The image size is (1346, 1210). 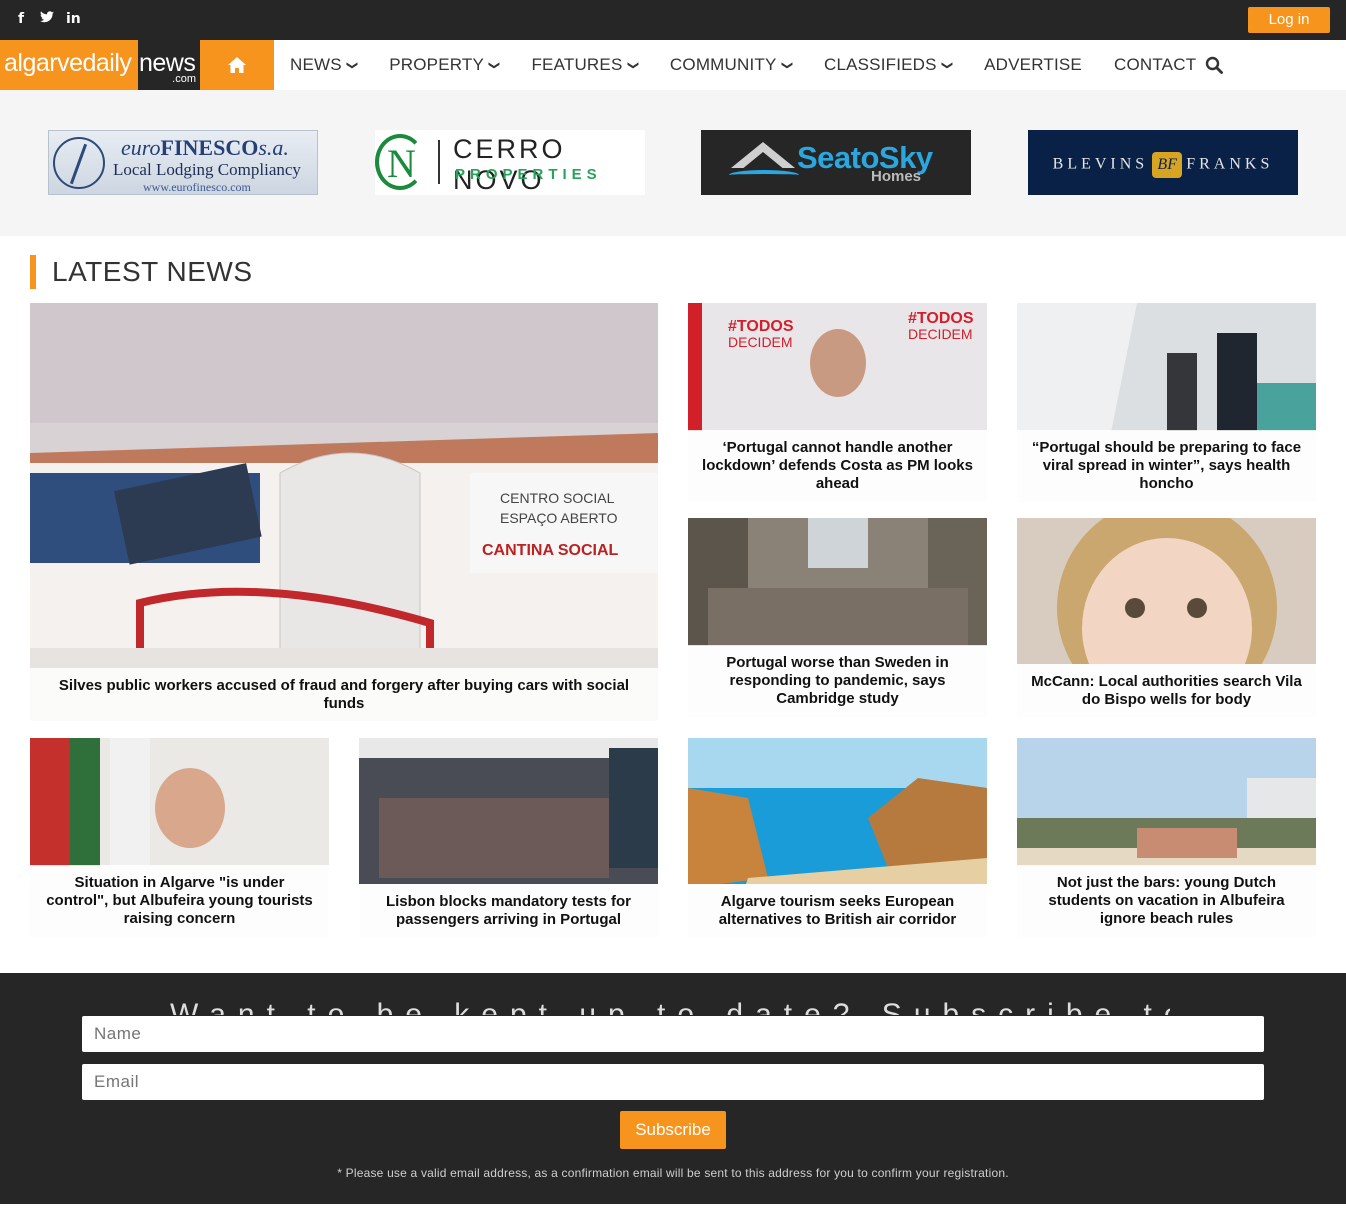 I want to click on nav-item-classifieds: CLASSIFIEDS ❯, so click(x=888, y=65).